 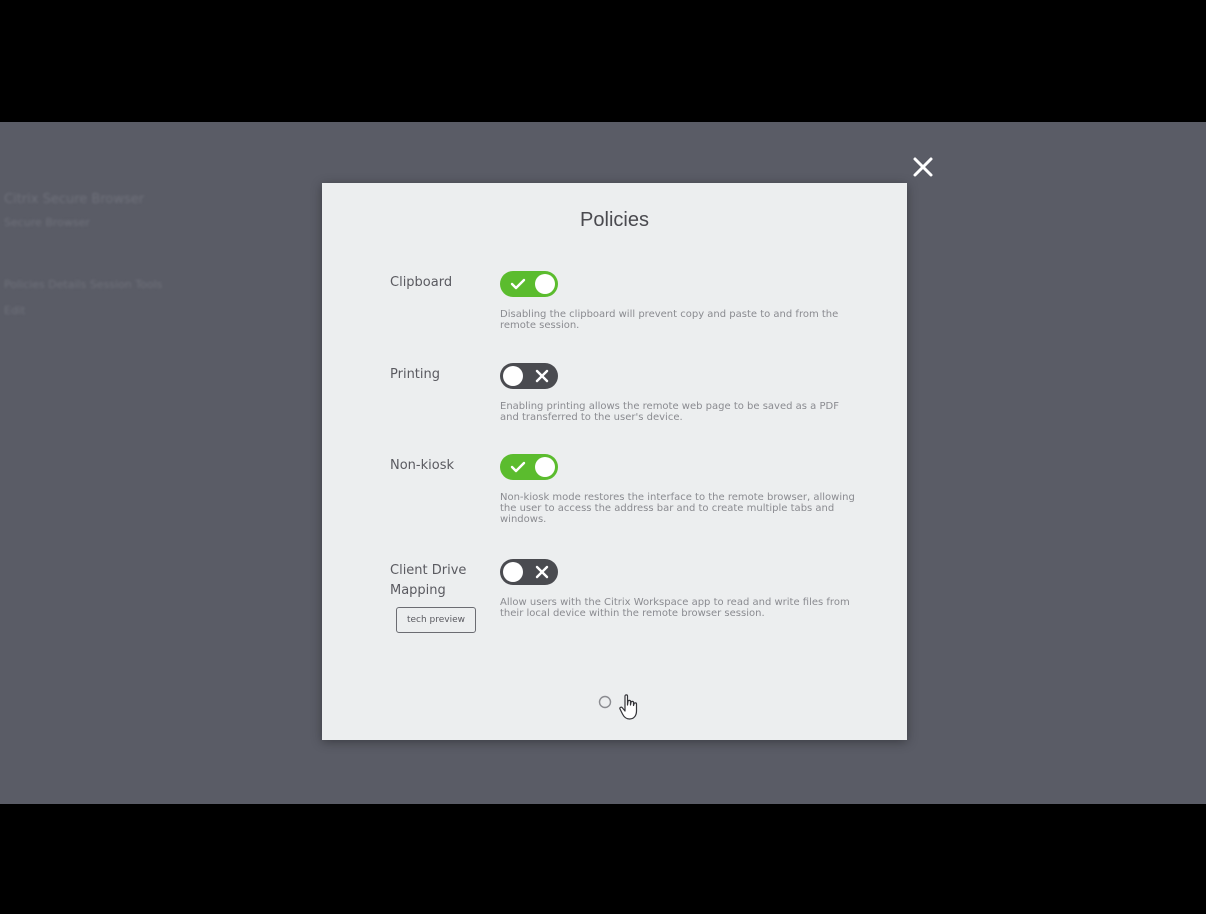 What do you see at coordinates (47, 222) in the screenshot?
I see `background-subtitle: Secure Browser` at bounding box center [47, 222].